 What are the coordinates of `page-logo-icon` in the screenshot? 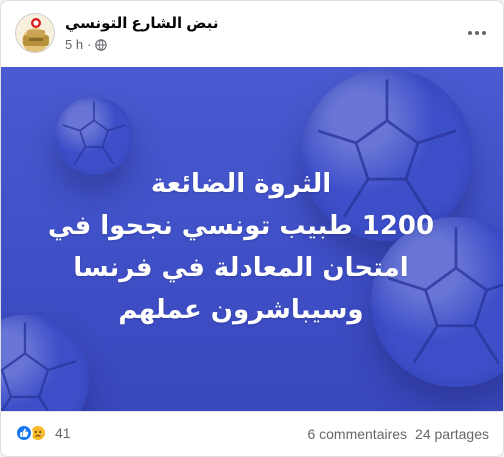 It's located at (36, 32).